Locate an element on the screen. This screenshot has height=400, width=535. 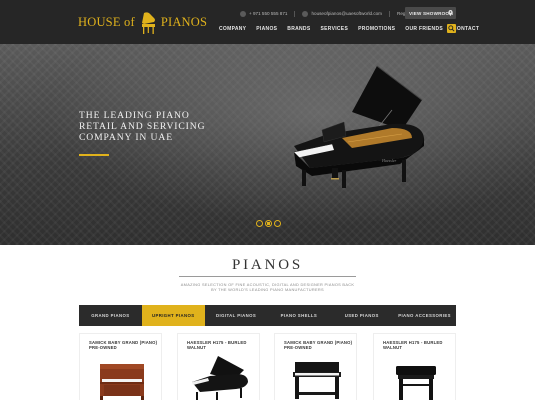
slider-pagination is located at coordinates (269, 223).